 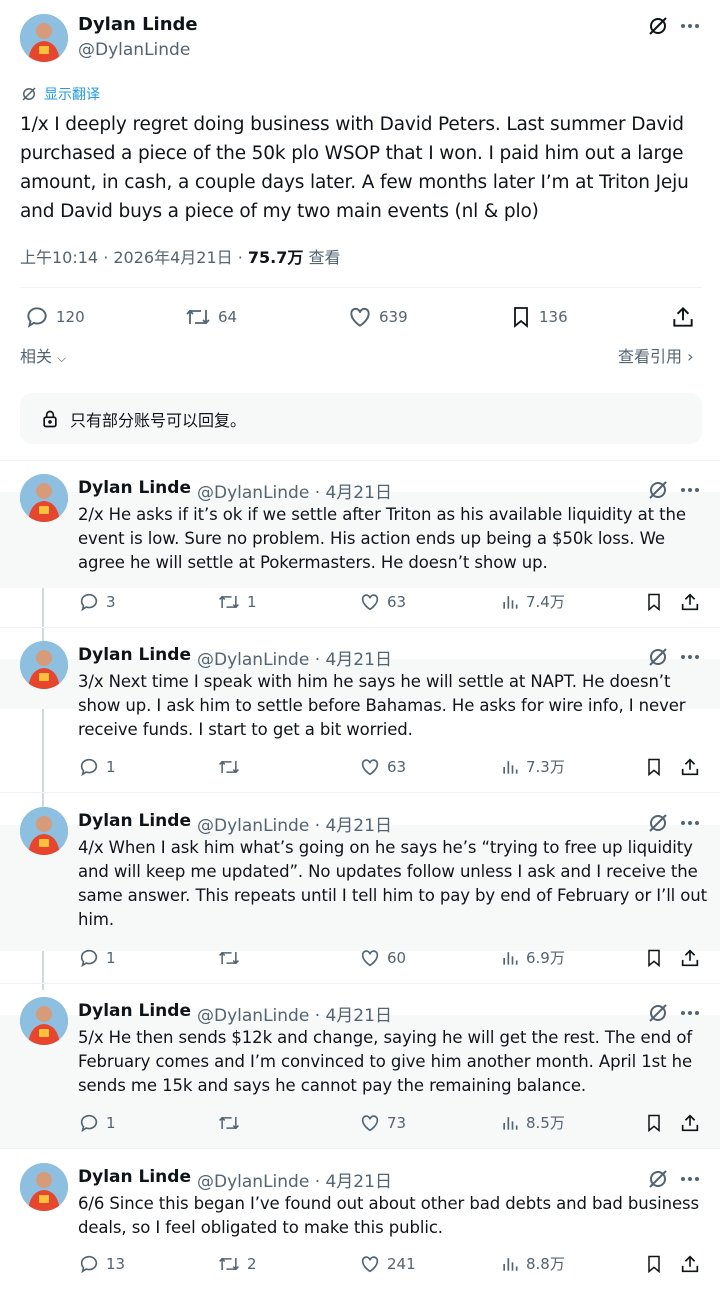 What do you see at coordinates (210, 317) in the screenshot?
I see `retweet-button: 64` at bounding box center [210, 317].